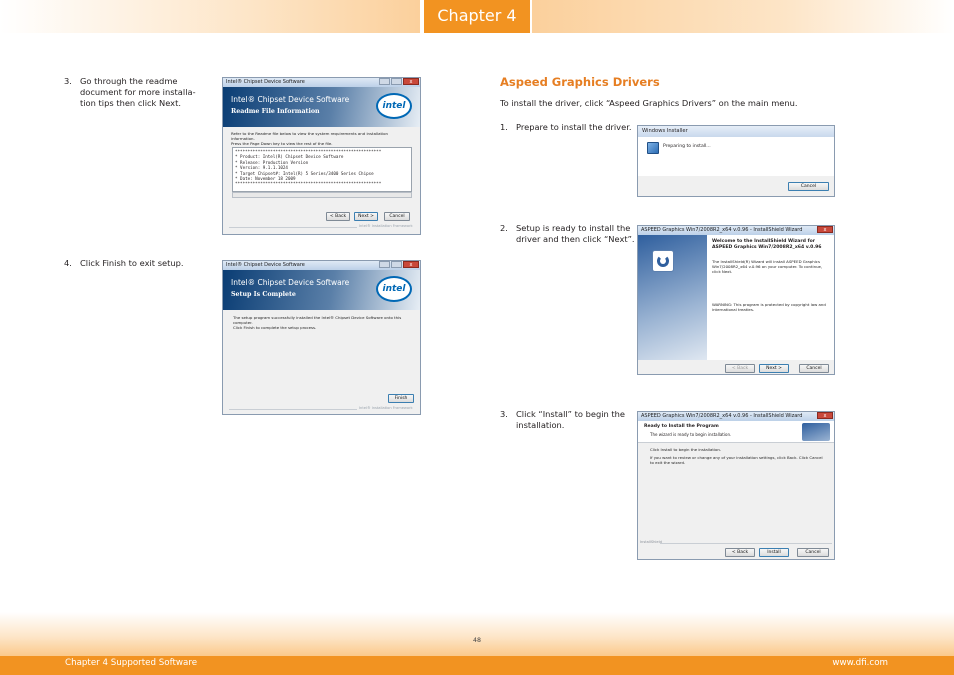 The width and height of the screenshot is (954, 675). I want to click on install-button: Install, so click(774, 552).